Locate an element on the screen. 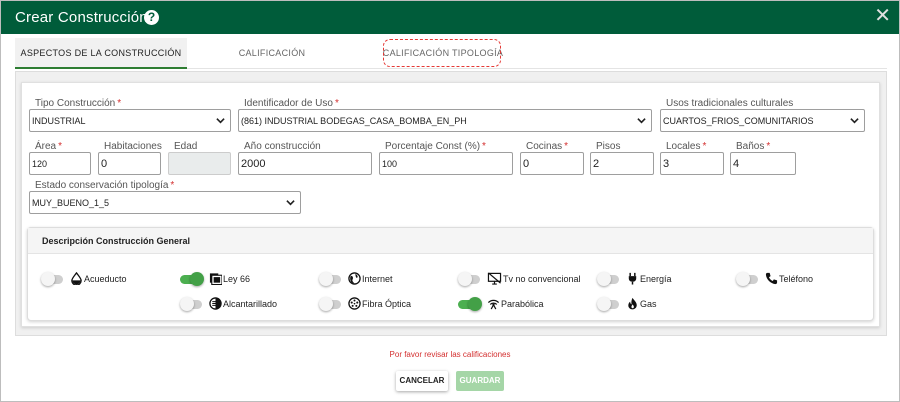 The height and width of the screenshot is (402, 900). locales-field: 3 Locales * is located at coordinates (692, 158).